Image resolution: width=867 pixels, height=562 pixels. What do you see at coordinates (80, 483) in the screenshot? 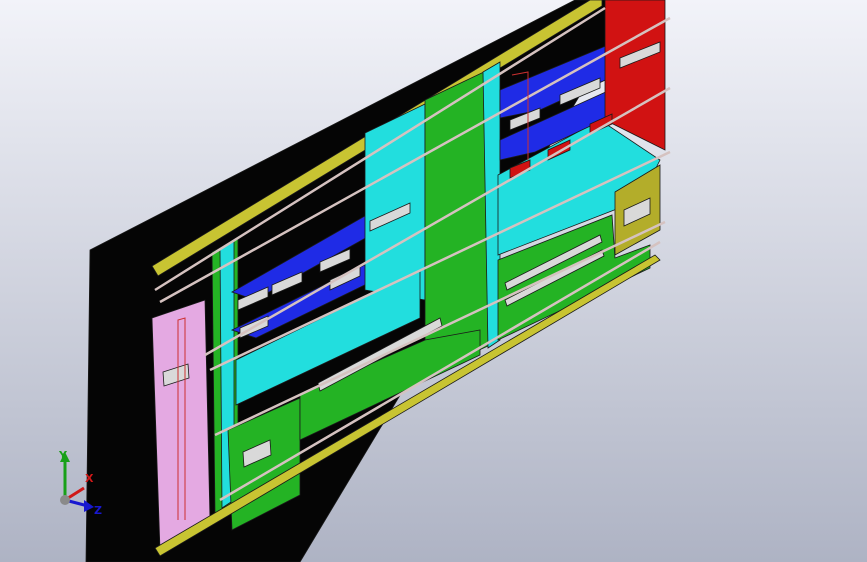
I see `coordinate-triad: Y X Z` at bounding box center [80, 483].